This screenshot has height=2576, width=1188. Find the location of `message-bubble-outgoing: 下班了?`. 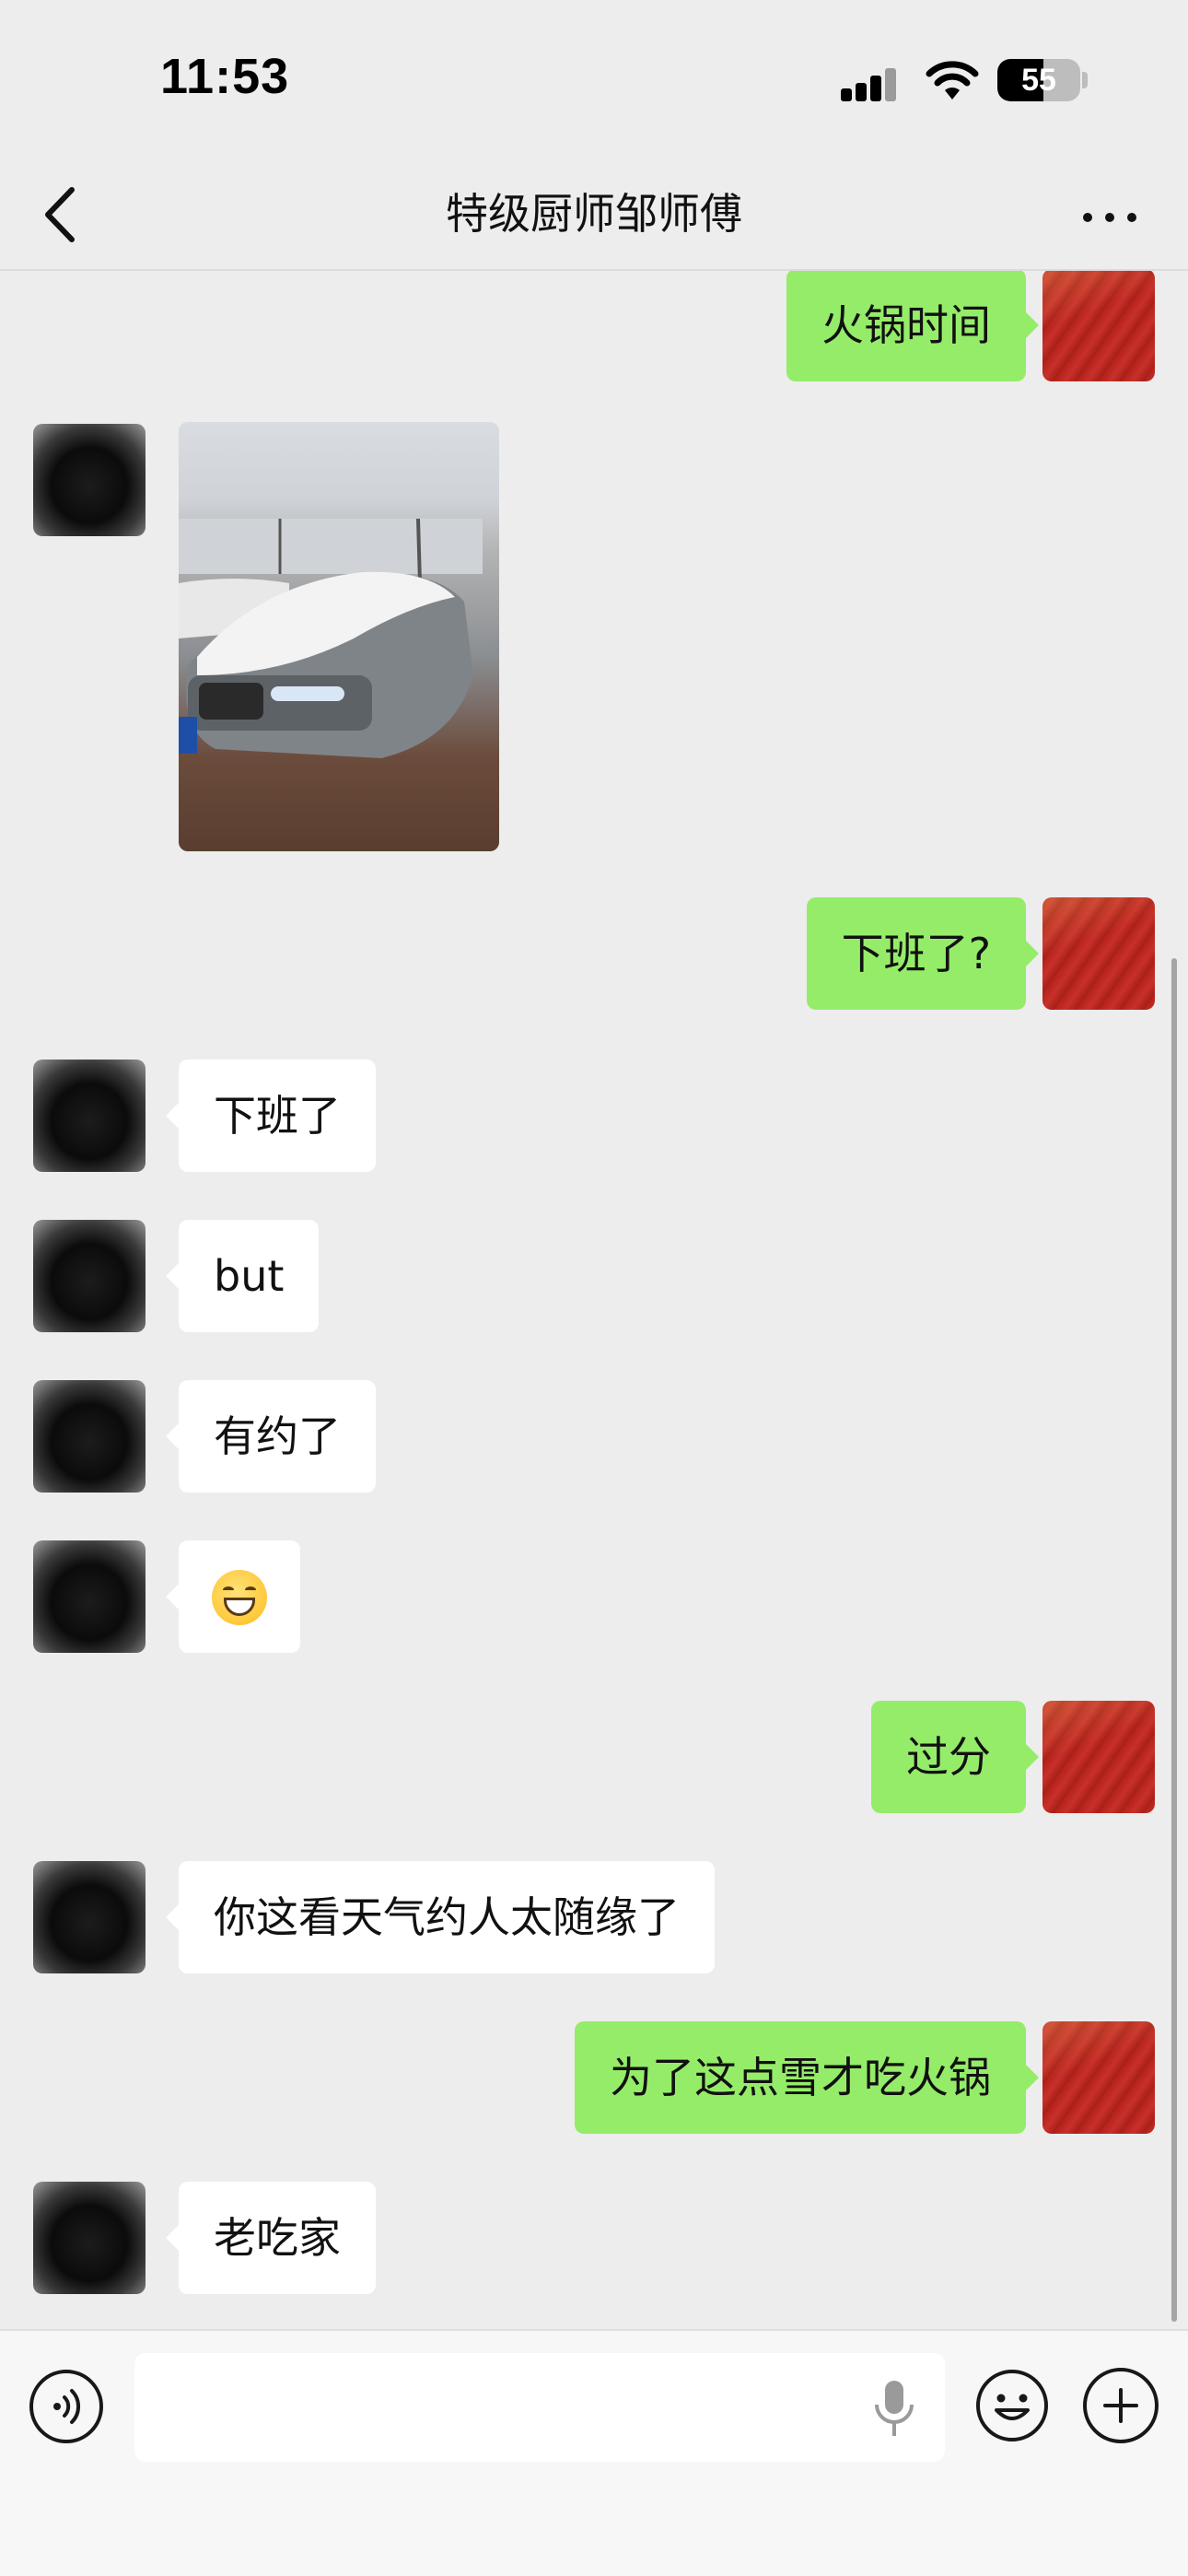

message-bubble-outgoing: 下班了? is located at coordinates (923, 953).